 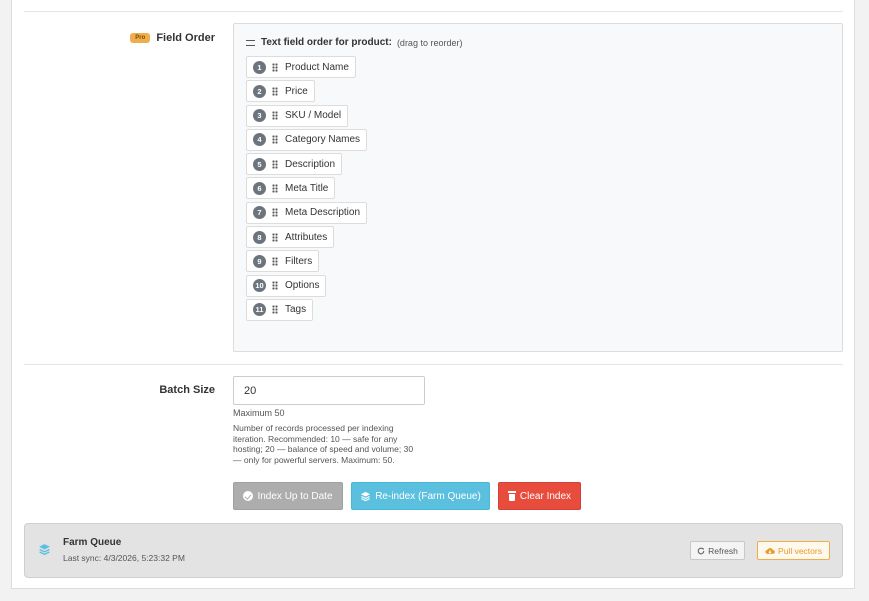 I want to click on index-up-to-date-button: Index Up to Date, so click(x=288, y=496).